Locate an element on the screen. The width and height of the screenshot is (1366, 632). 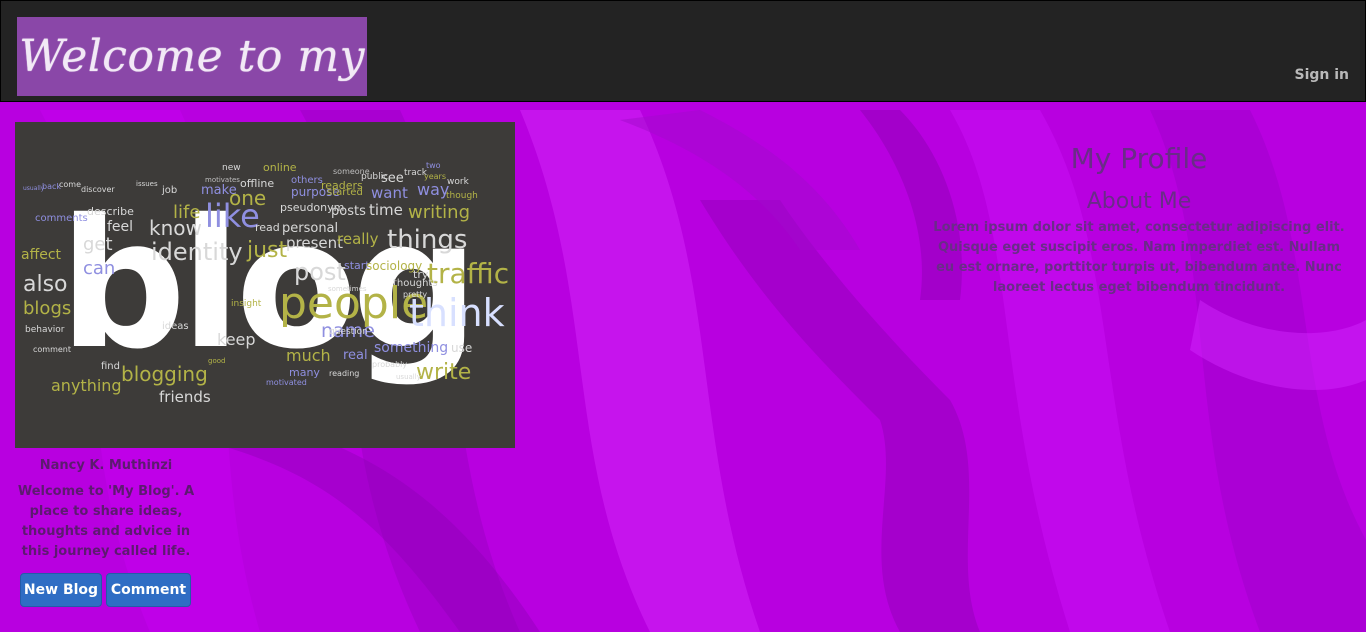
word-cloud-word: two is located at coordinates (433, 165).